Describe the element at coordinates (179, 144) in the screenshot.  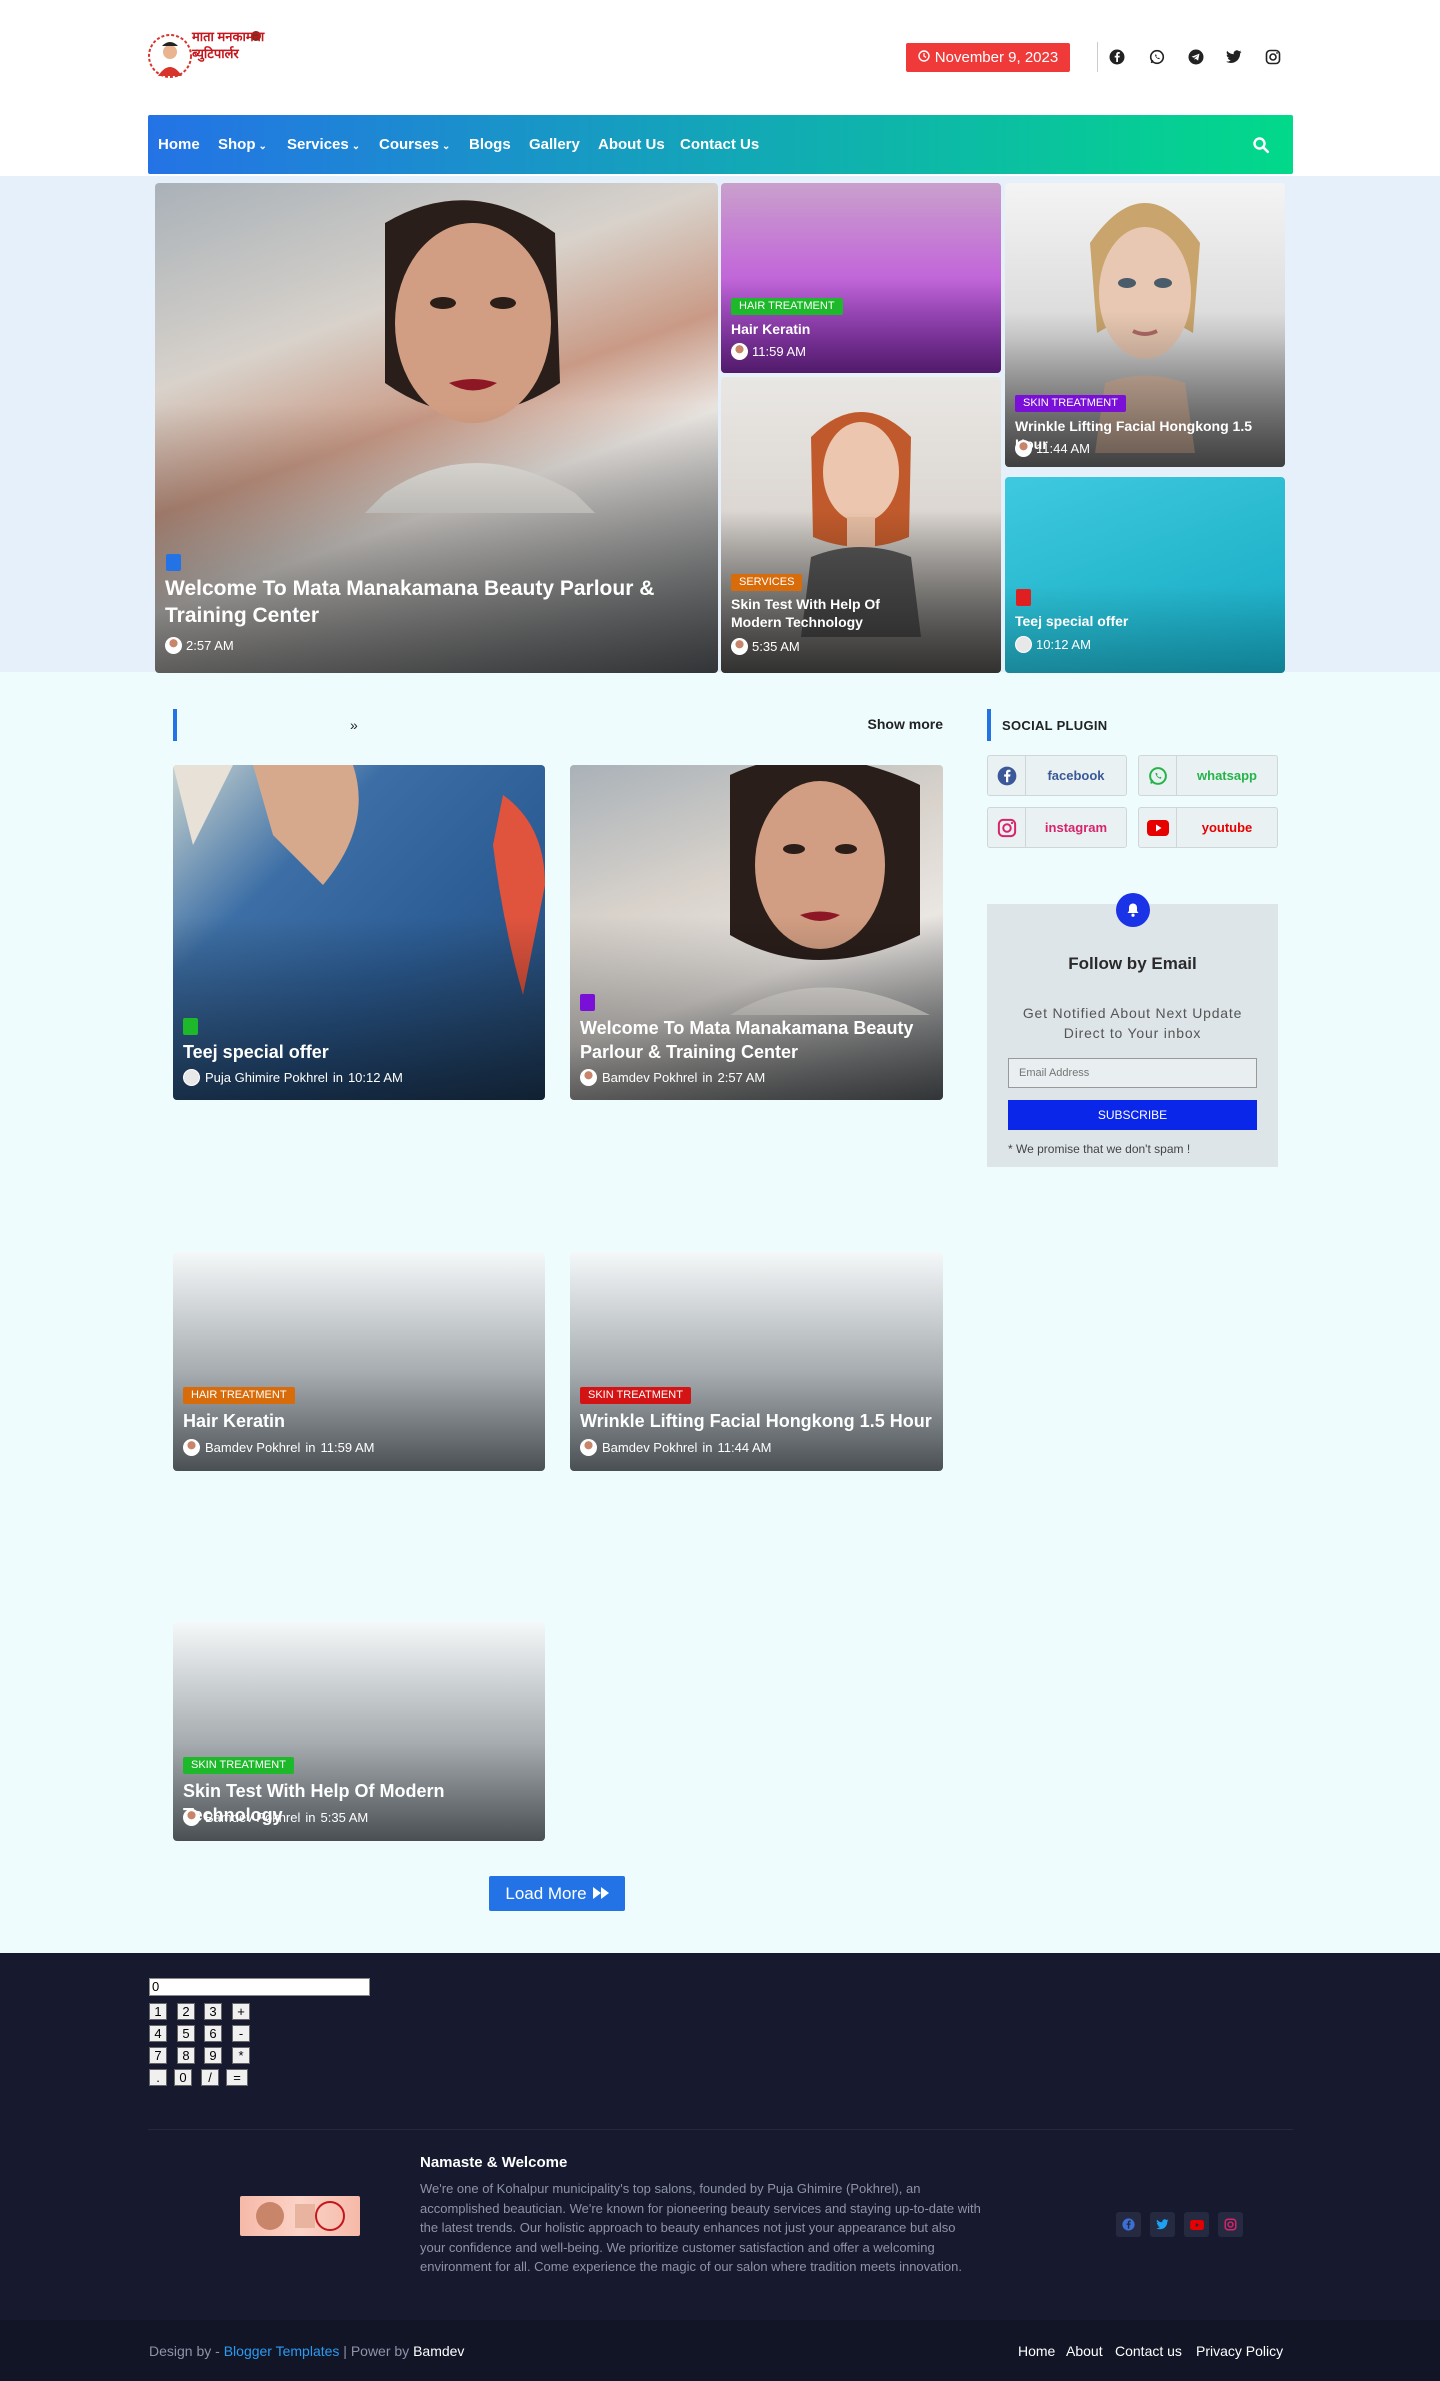
I see `nav-home: Home` at that location.